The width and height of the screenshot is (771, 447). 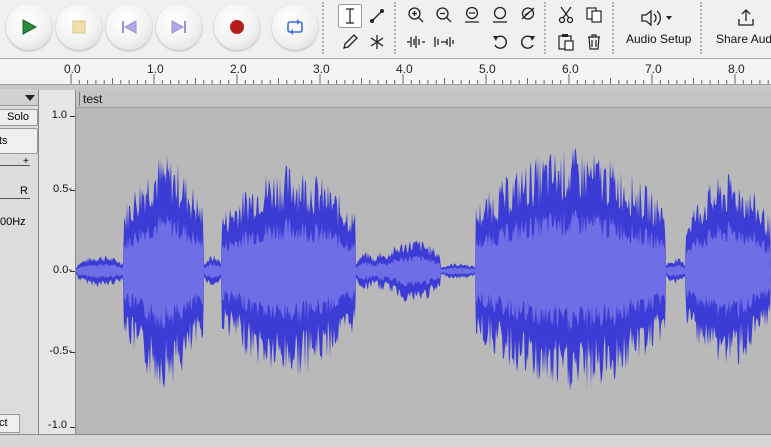 I want to click on trim-audio-button, so click(x=416, y=42).